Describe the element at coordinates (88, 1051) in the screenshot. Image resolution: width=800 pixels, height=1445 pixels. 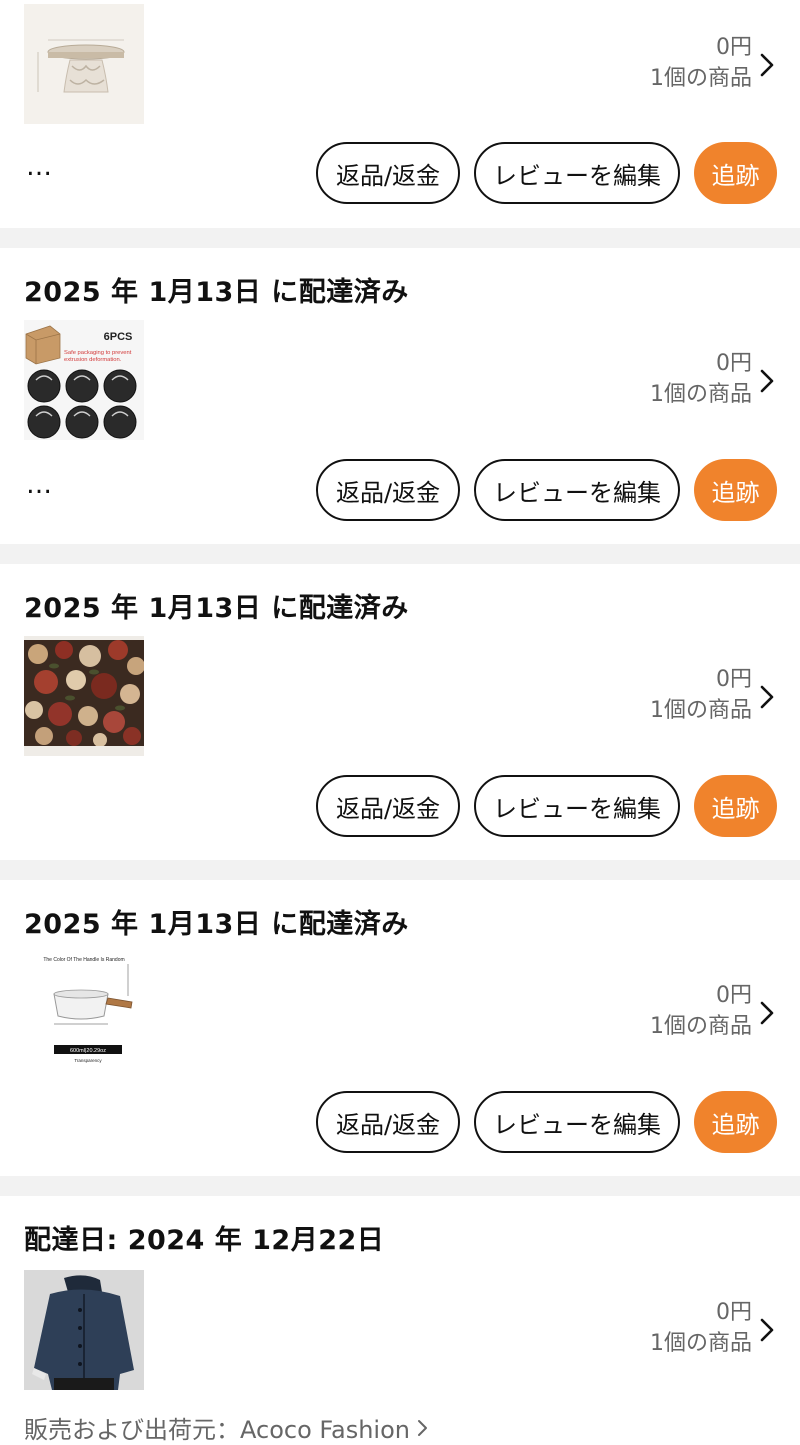
I see `product-label: 600ml|20.29oz` at that location.